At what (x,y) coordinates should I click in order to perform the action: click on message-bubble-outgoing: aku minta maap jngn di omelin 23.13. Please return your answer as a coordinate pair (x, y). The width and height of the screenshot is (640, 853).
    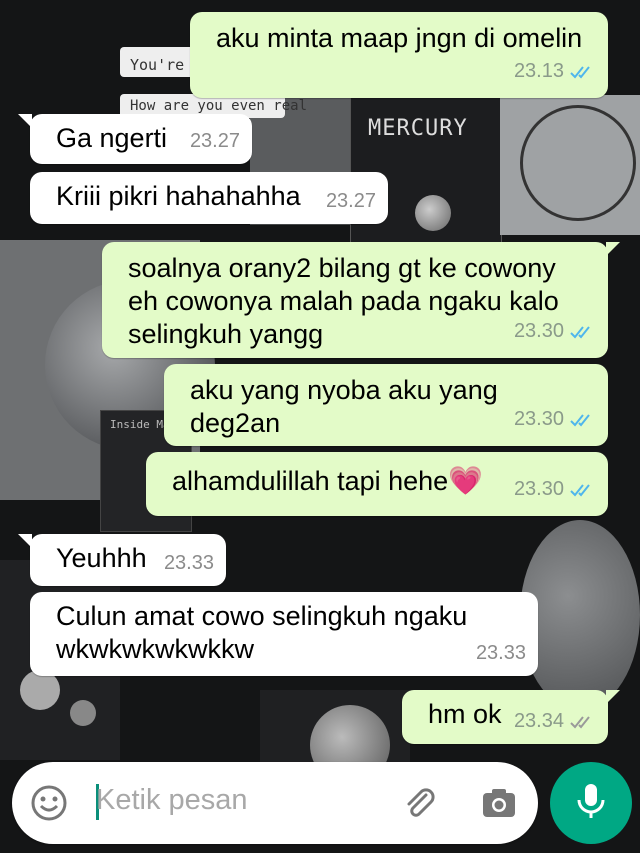
    Looking at the image, I should click on (399, 55).